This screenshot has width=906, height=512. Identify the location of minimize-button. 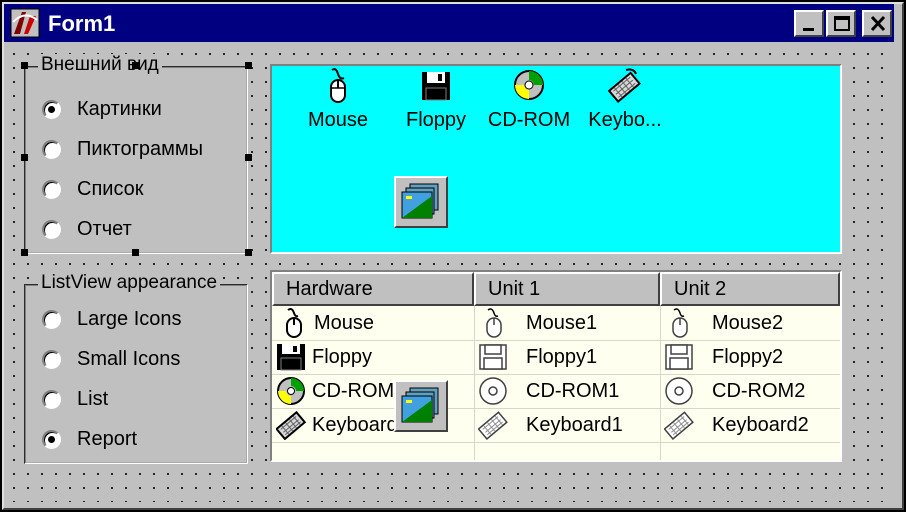
(809, 23).